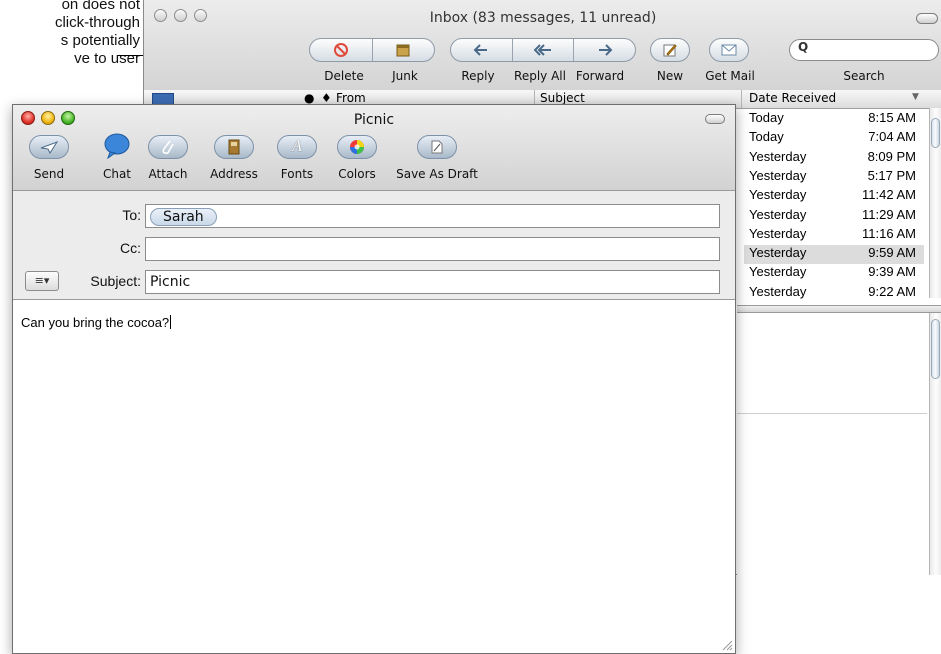 The image size is (941, 654). What do you see at coordinates (889, 233) in the screenshot?
I see `date-received-time: 11:16 AM` at bounding box center [889, 233].